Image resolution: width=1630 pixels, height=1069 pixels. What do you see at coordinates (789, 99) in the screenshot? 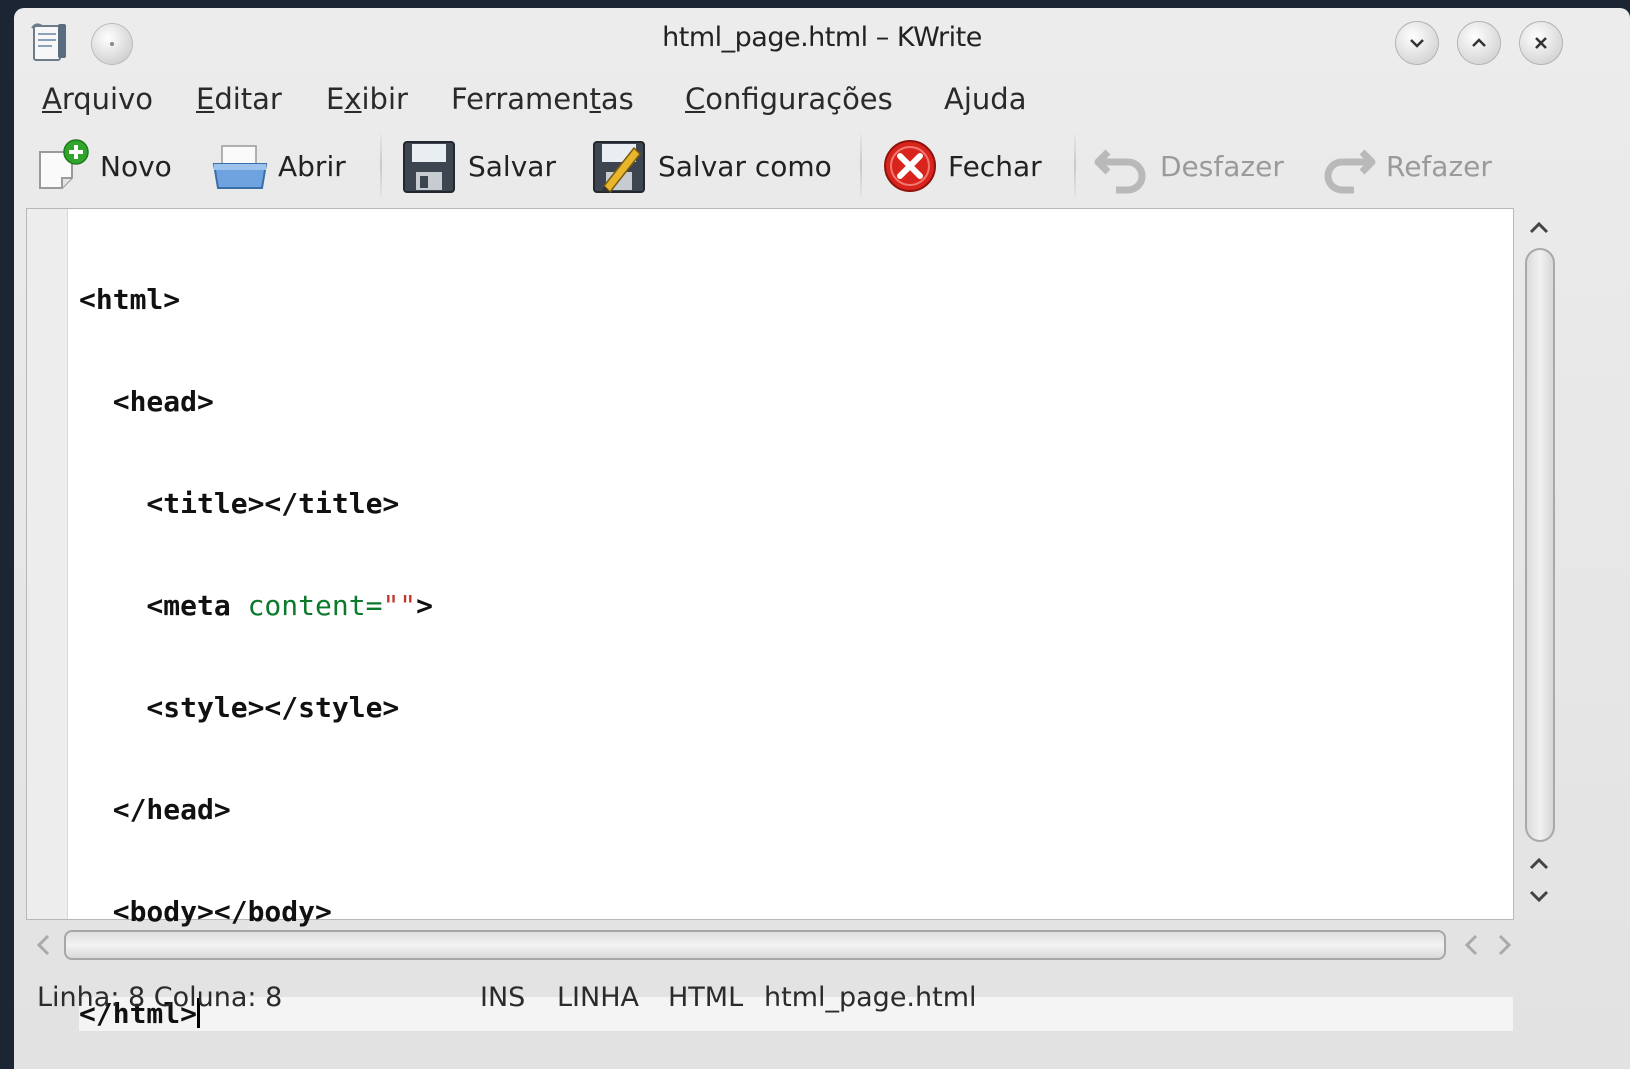
I see `menu-configuracoes: Configurações` at bounding box center [789, 99].